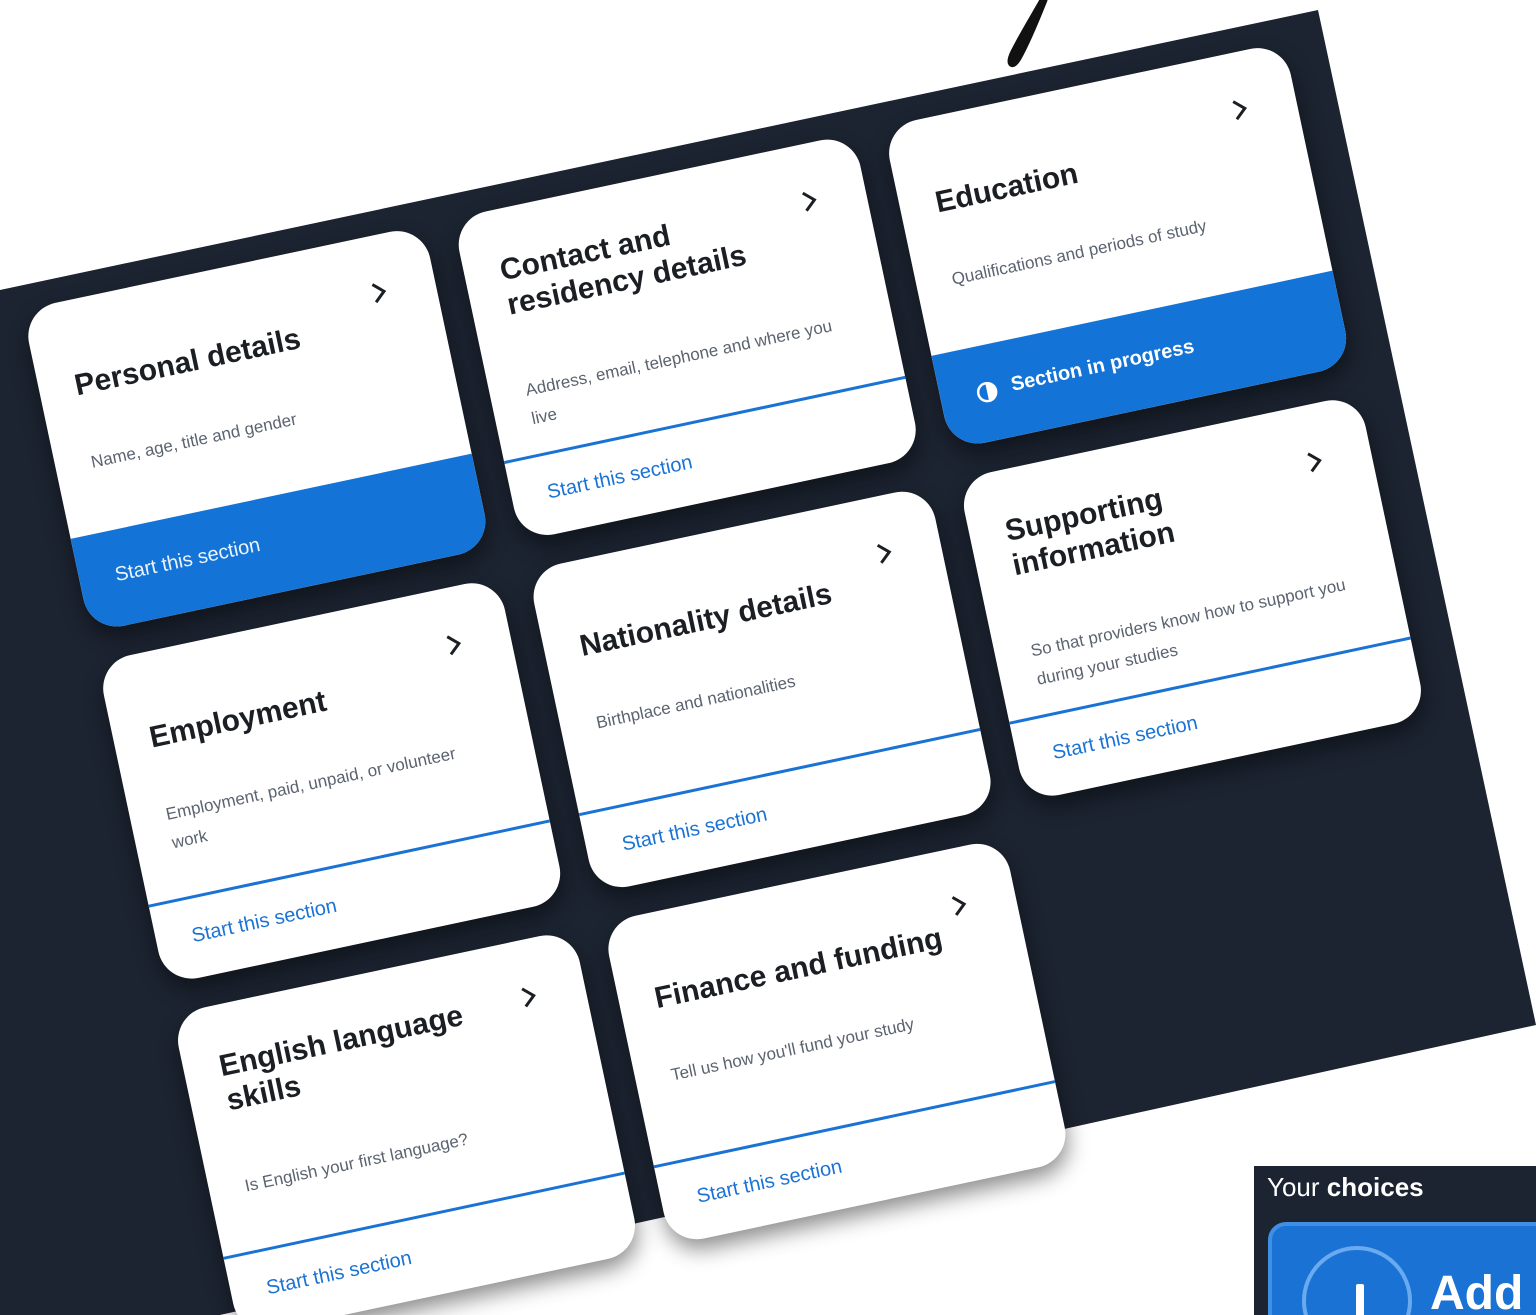 This screenshot has height=1315, width=1536. What do you see at coordinates (1027, 34) in the screenshot?
I see `handwriting-stroke-icon` at bounding box center [1027, 34].